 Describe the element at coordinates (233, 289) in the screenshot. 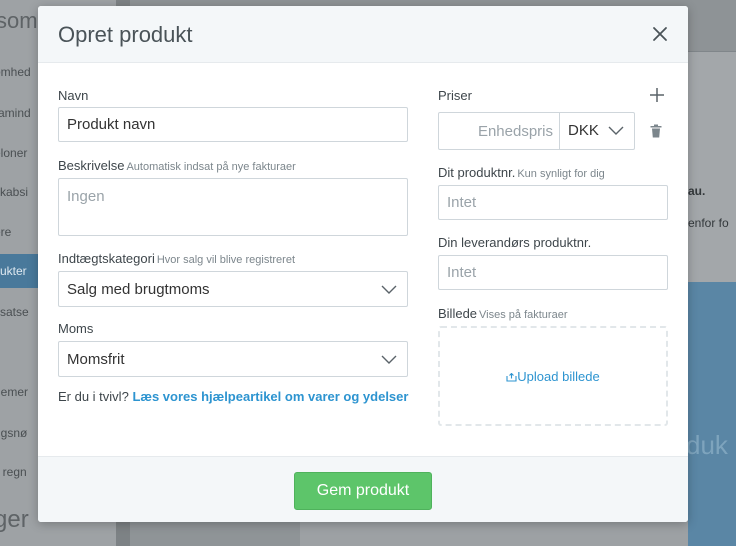

I see `income-category-select: Salg med brugtmoms` at that location.